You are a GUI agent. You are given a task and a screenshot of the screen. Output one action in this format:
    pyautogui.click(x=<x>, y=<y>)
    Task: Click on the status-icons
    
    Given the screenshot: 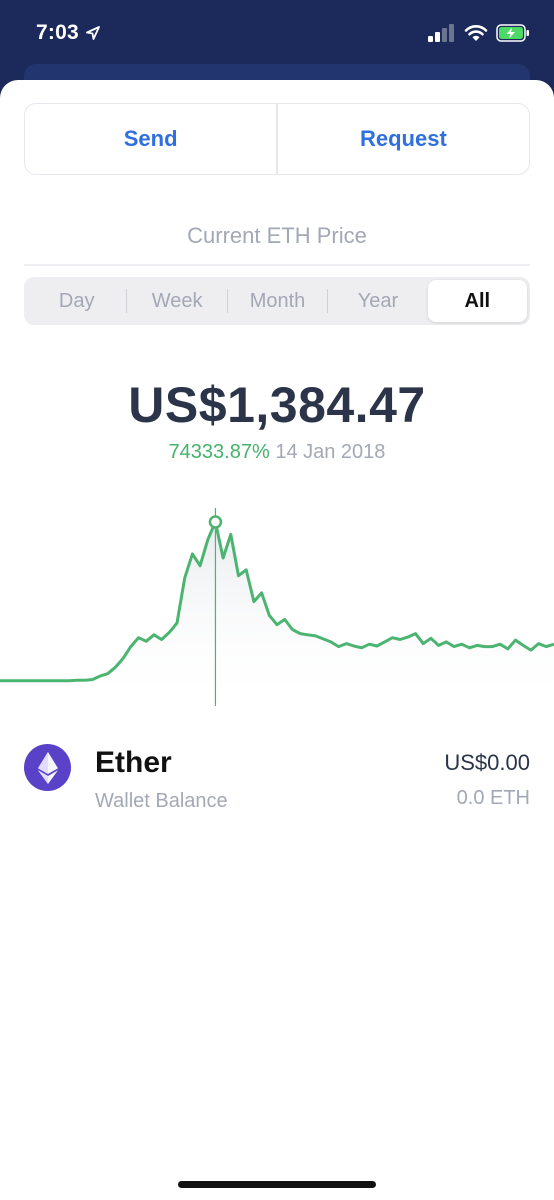 What is the action you would take?
    pyautogui.click(x=479, y=33)
    